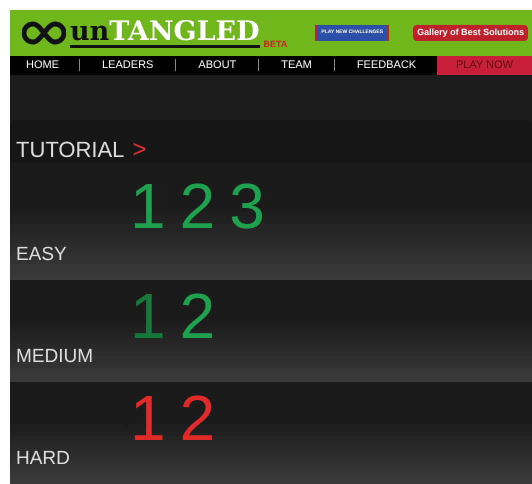 The width and height of the screenshot is (532, 484). What do you see at coordinates (247, 206) in the screenshot?
I see `puzzle-number: 3` at bounding box center [247, 206].